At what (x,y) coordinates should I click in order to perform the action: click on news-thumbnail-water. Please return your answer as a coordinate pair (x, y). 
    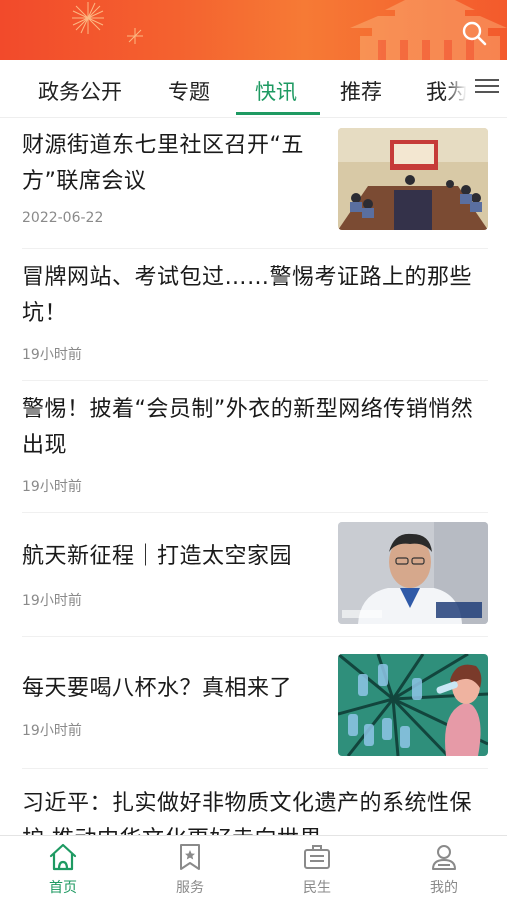
    Looking at the image, I should click on (413, 705).